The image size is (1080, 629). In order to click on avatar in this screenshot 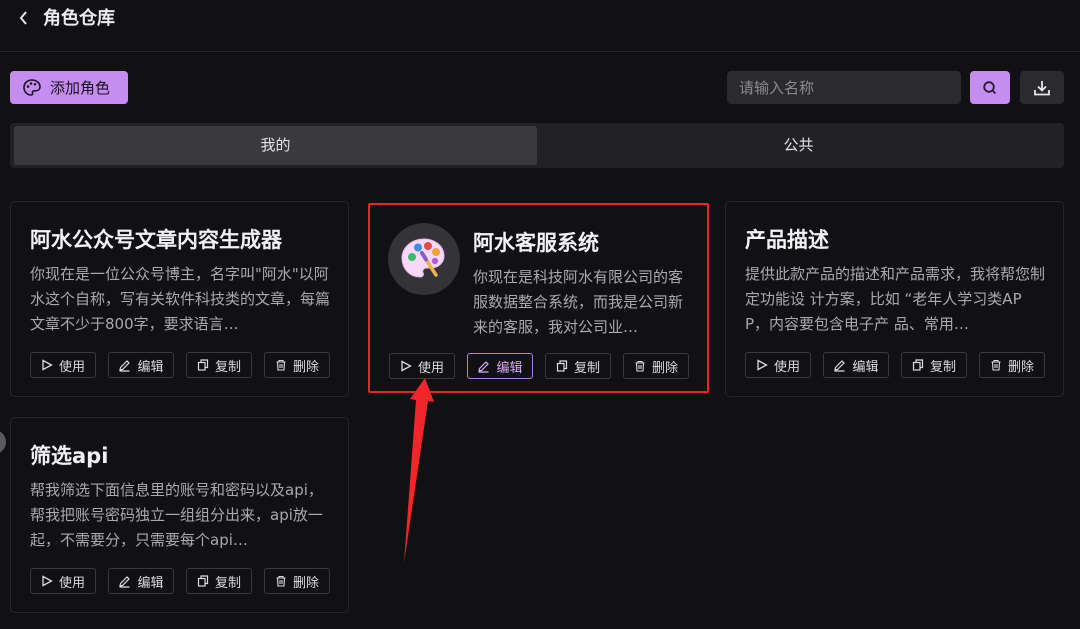, I will do `click(424, 259)`.